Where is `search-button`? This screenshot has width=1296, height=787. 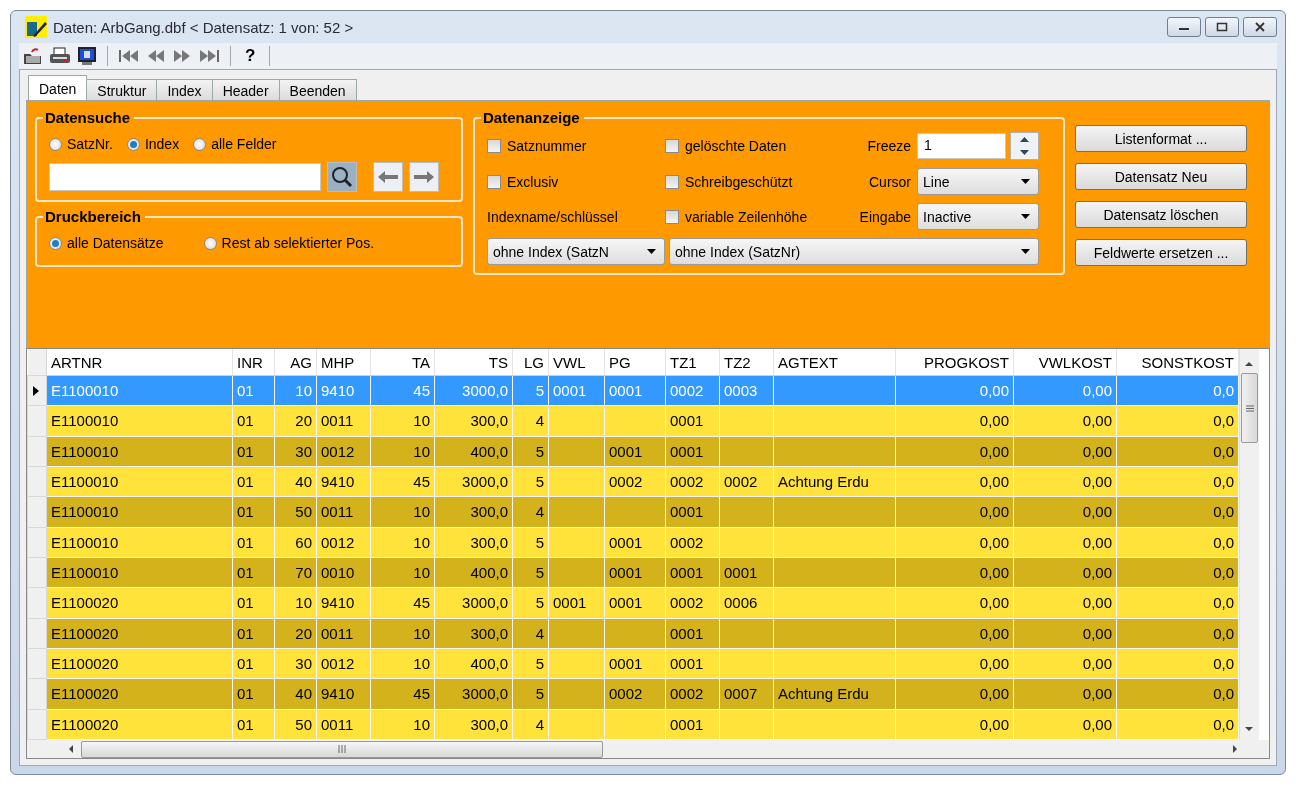 search-button is located at coordinates (342, 177).